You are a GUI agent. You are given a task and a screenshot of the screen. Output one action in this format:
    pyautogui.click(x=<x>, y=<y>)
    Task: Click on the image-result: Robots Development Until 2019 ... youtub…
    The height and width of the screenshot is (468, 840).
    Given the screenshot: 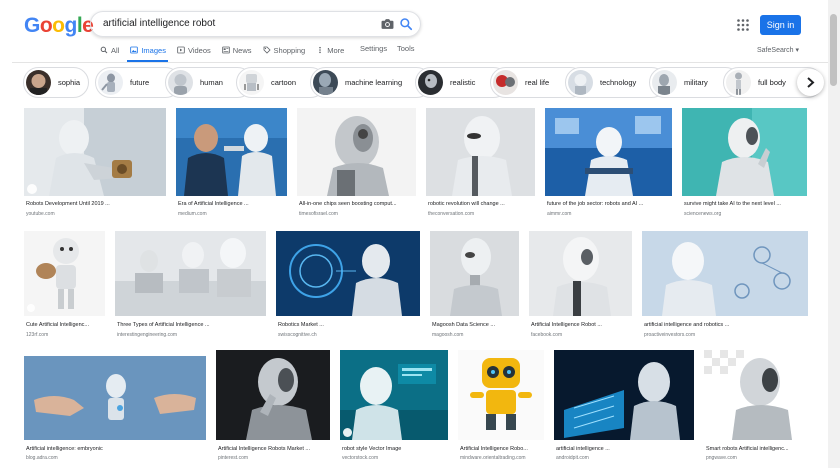 What is the action you would take?
    pyautogui.click(x=95, y=164)
    